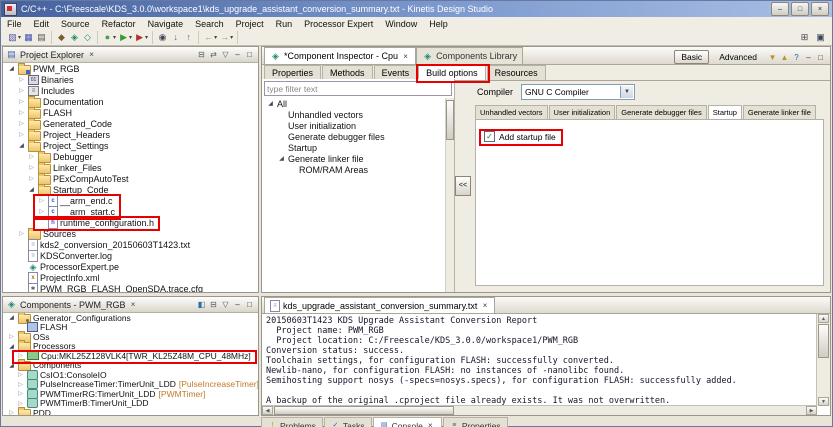  I want to click on tree-item--arm-start-c: ▷ __arm_start.c, so click(130, 211).